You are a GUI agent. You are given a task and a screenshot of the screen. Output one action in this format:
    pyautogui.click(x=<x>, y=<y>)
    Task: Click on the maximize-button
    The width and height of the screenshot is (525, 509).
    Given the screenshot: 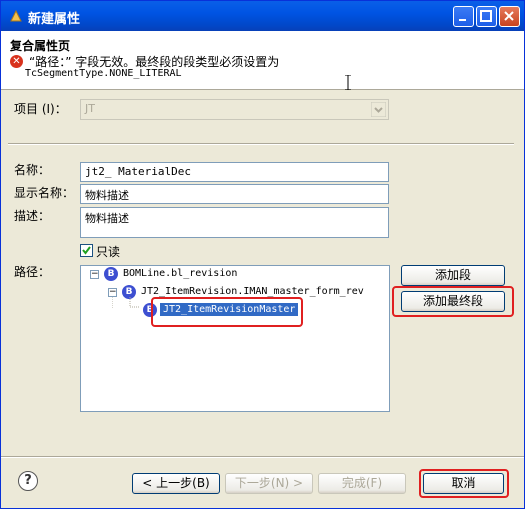 What is the action you would take?
    pyautogui.click(x=486, y=16)
    